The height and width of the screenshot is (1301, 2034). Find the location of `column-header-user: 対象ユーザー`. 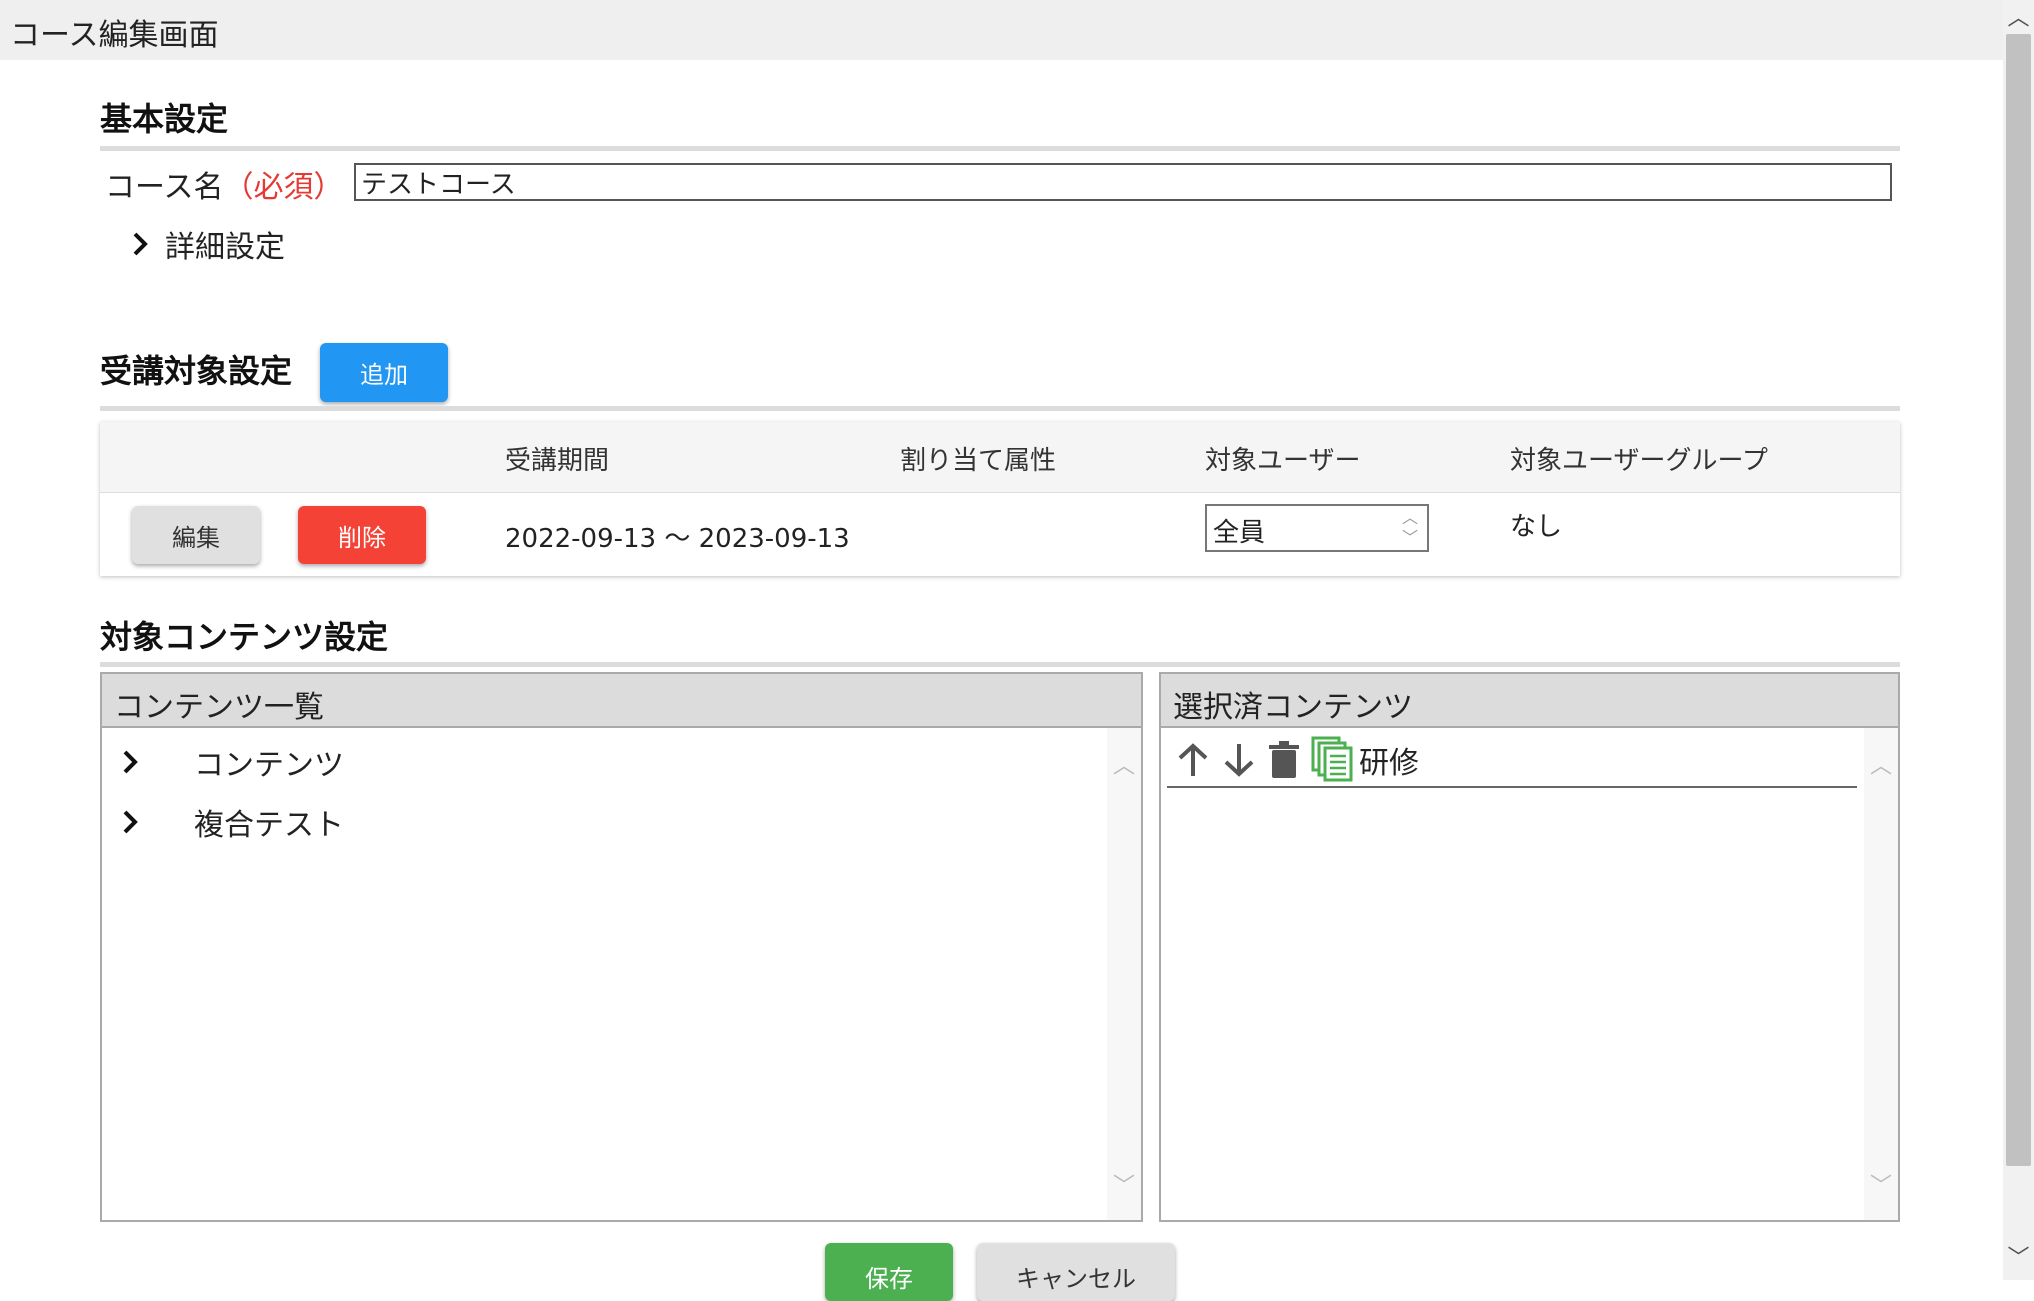

column-header-user: 対象ユーザー is located at coordinates (1283, 461).